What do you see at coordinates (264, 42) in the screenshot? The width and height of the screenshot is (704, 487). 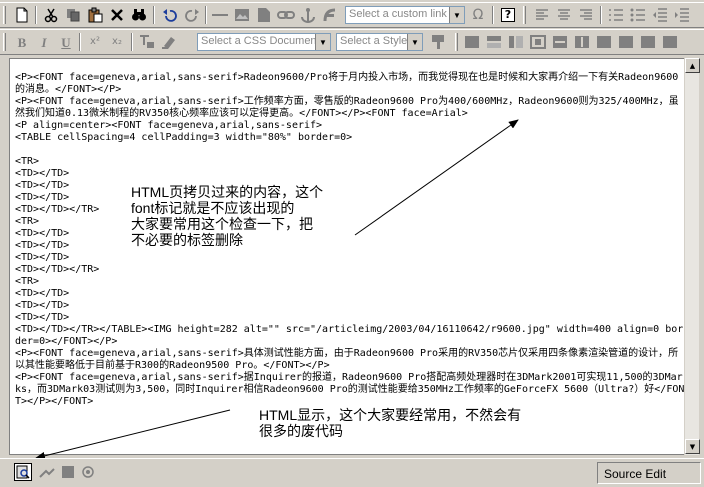 I see `css-document-select: Select a CSS Document ▼` at bounding box center [264, 42].